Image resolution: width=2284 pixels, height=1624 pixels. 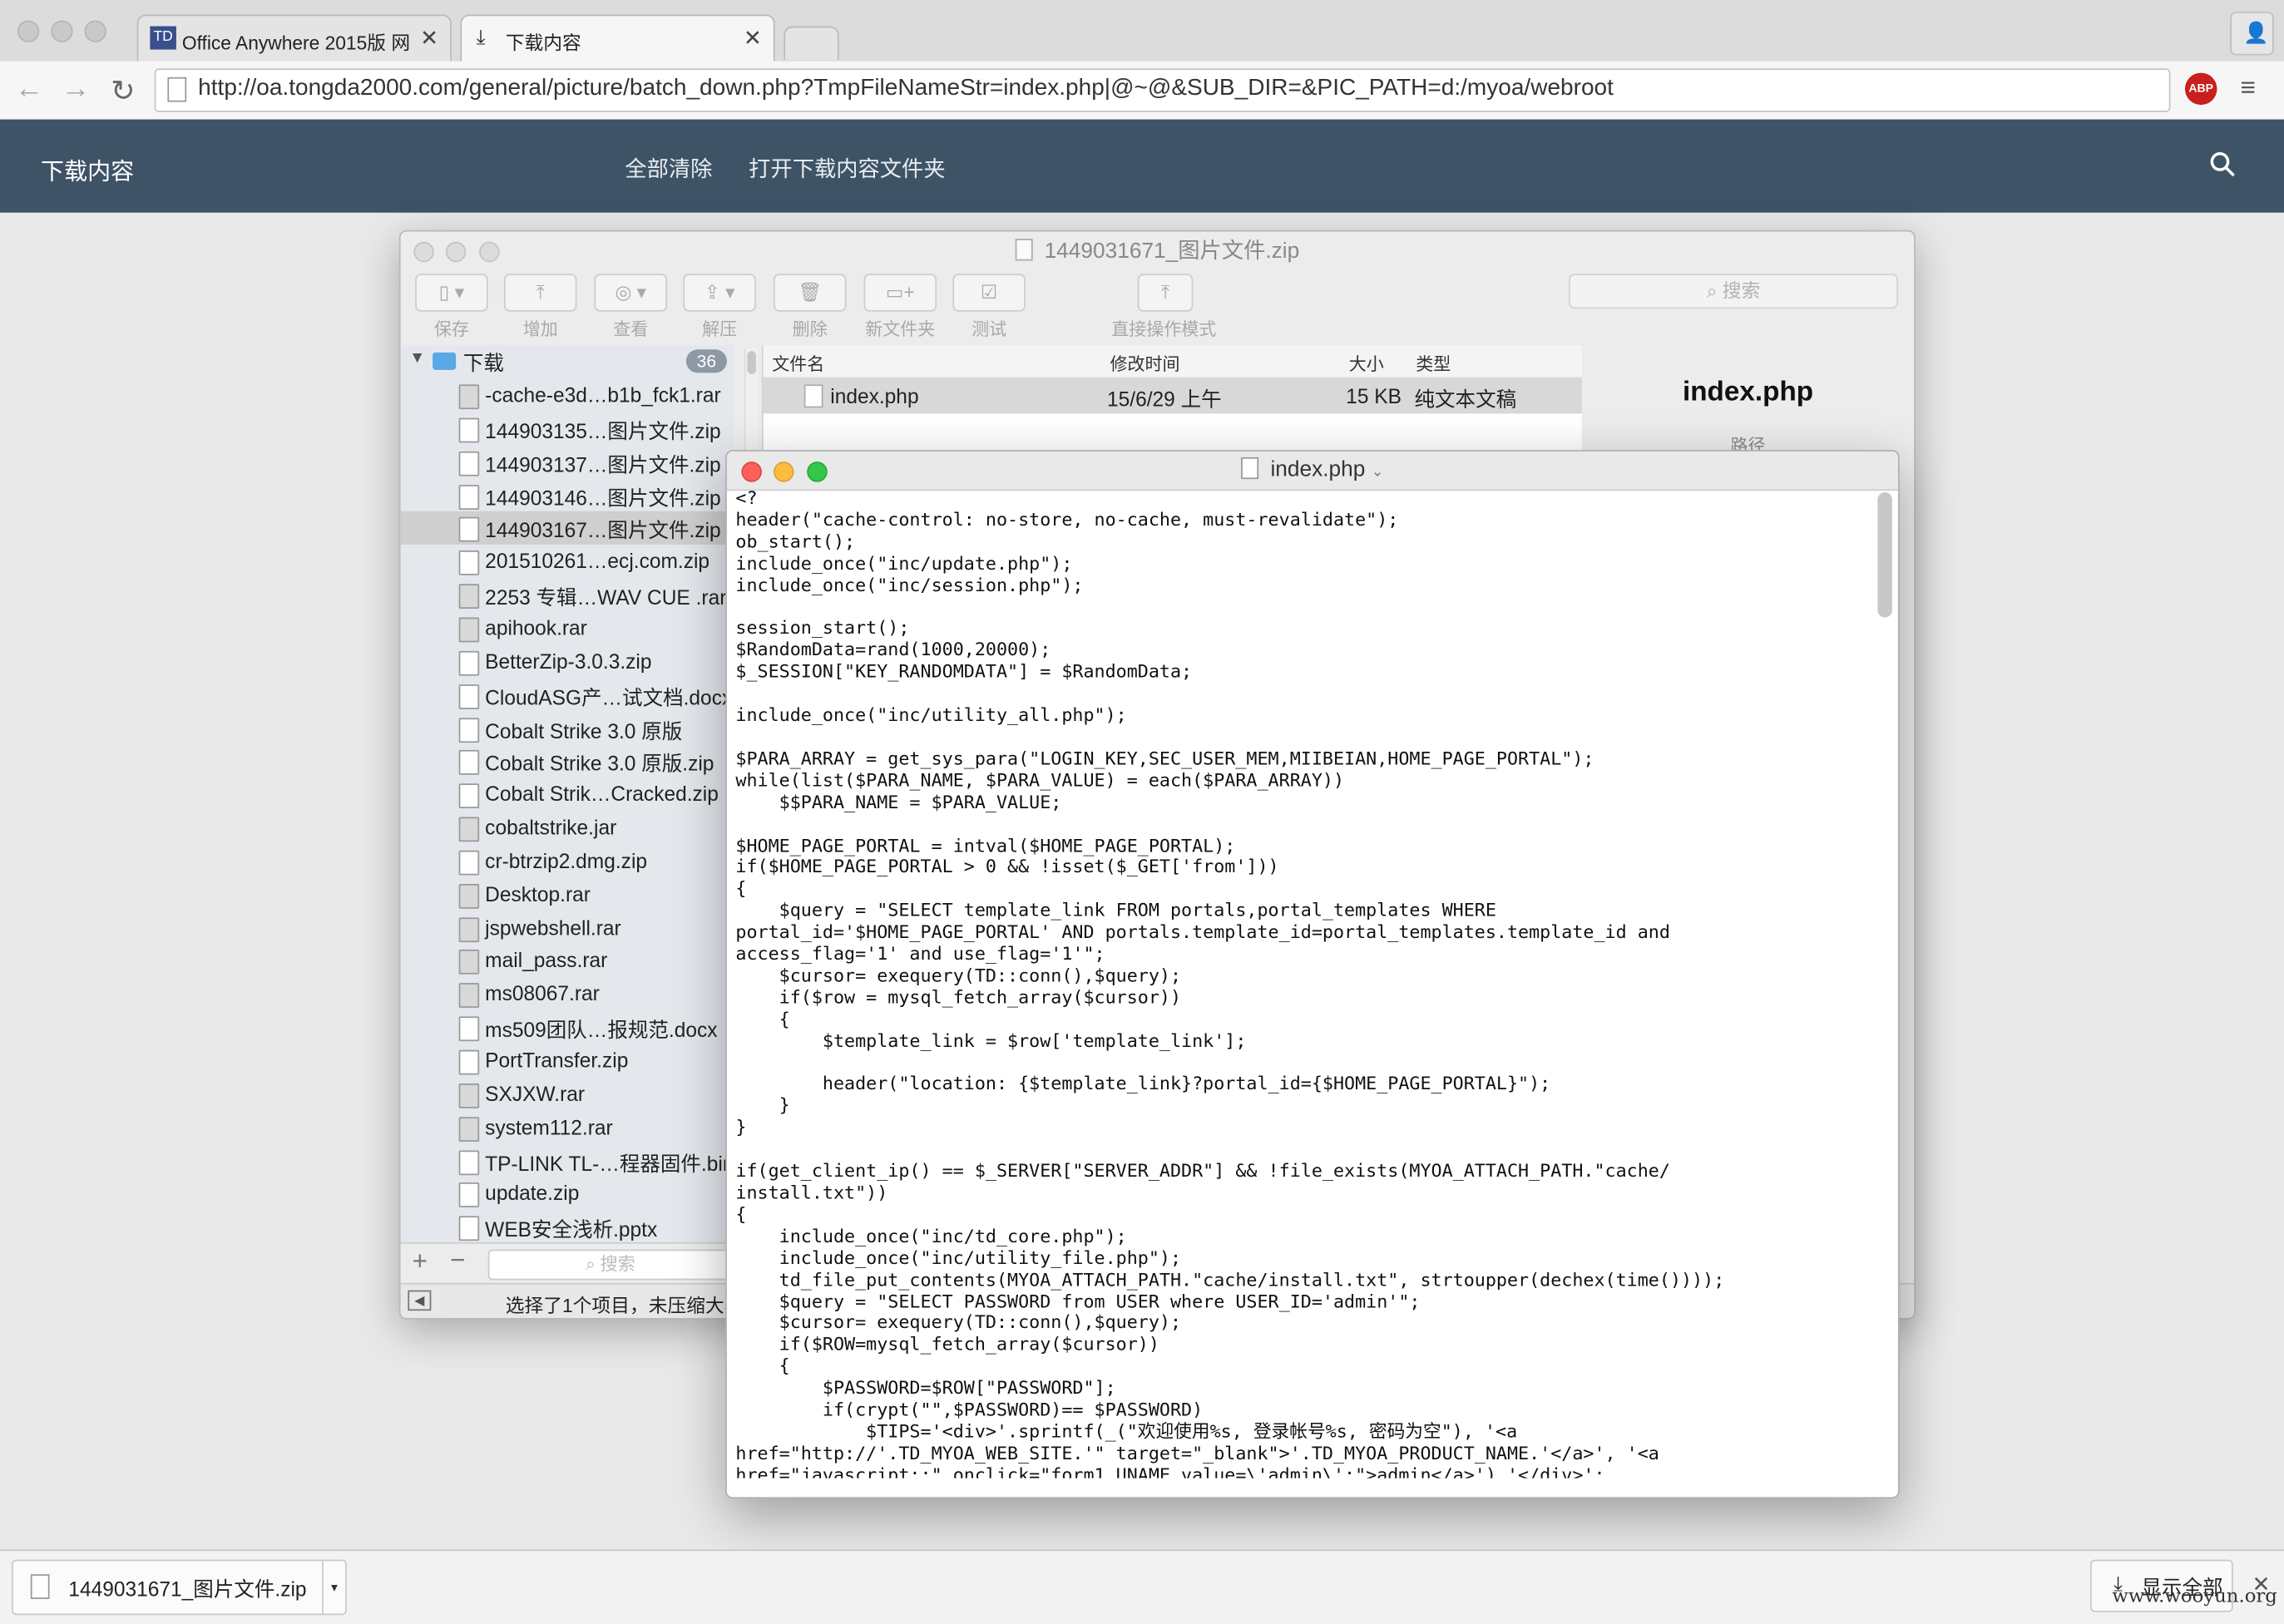 I want to click on new-folder-label: 新文件夹, so click(x=900, y=329).